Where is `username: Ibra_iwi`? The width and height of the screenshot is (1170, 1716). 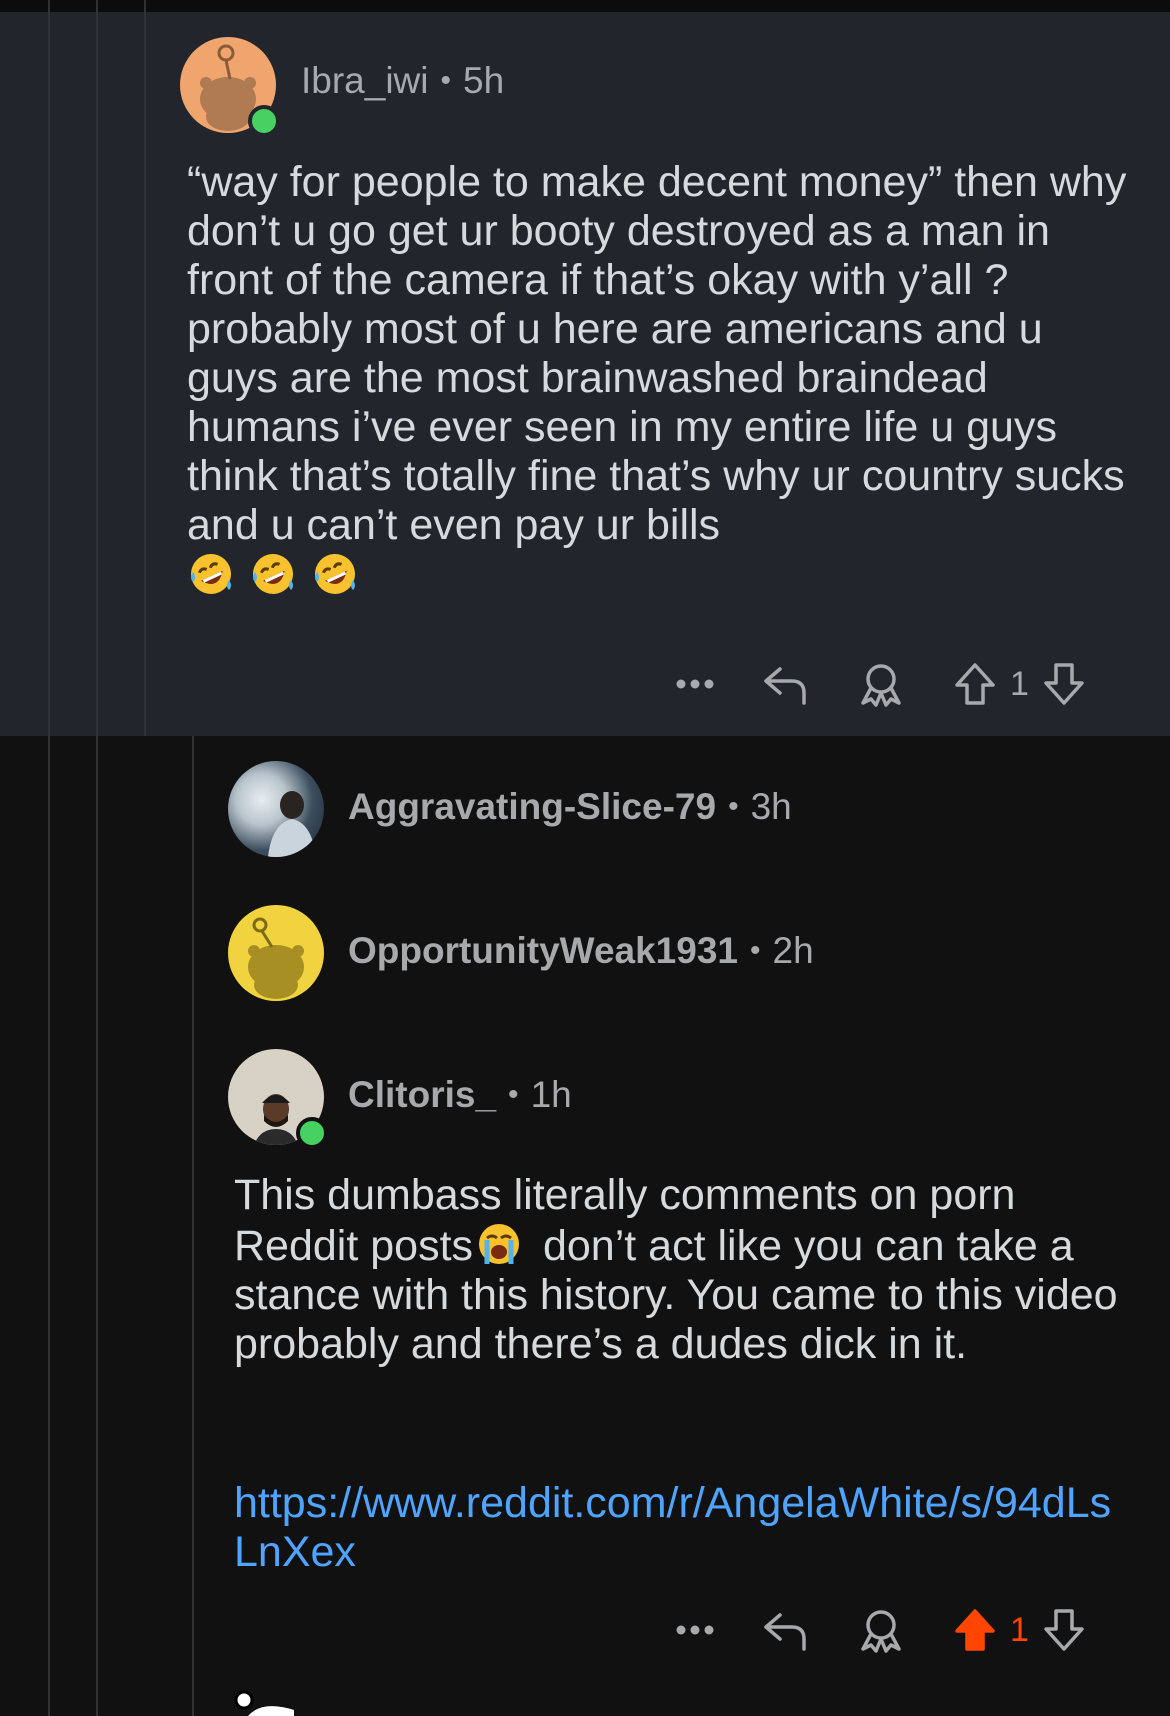
username: Ibra_iwi is located at coordinates (365, 81).